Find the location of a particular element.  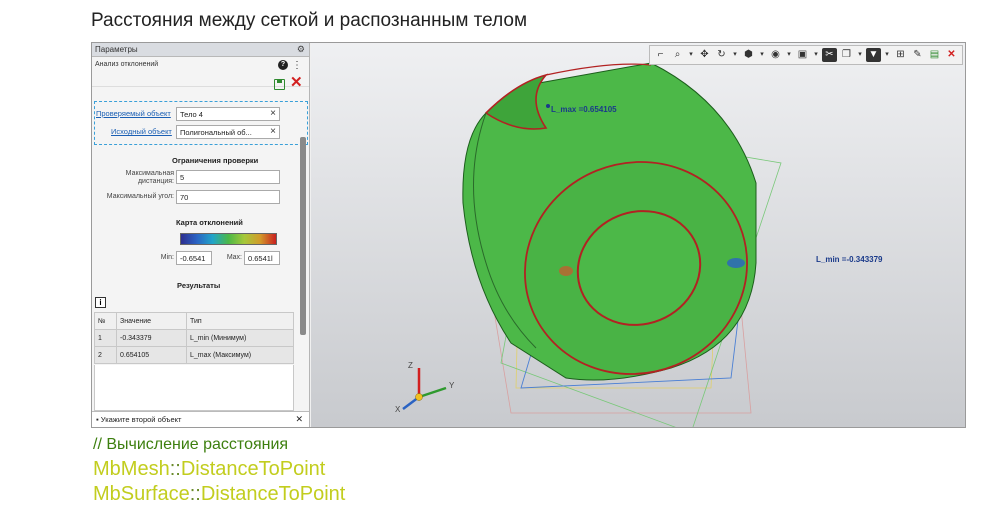

max-distance-label-2: дистанция: is located at coordinates (155, 181).